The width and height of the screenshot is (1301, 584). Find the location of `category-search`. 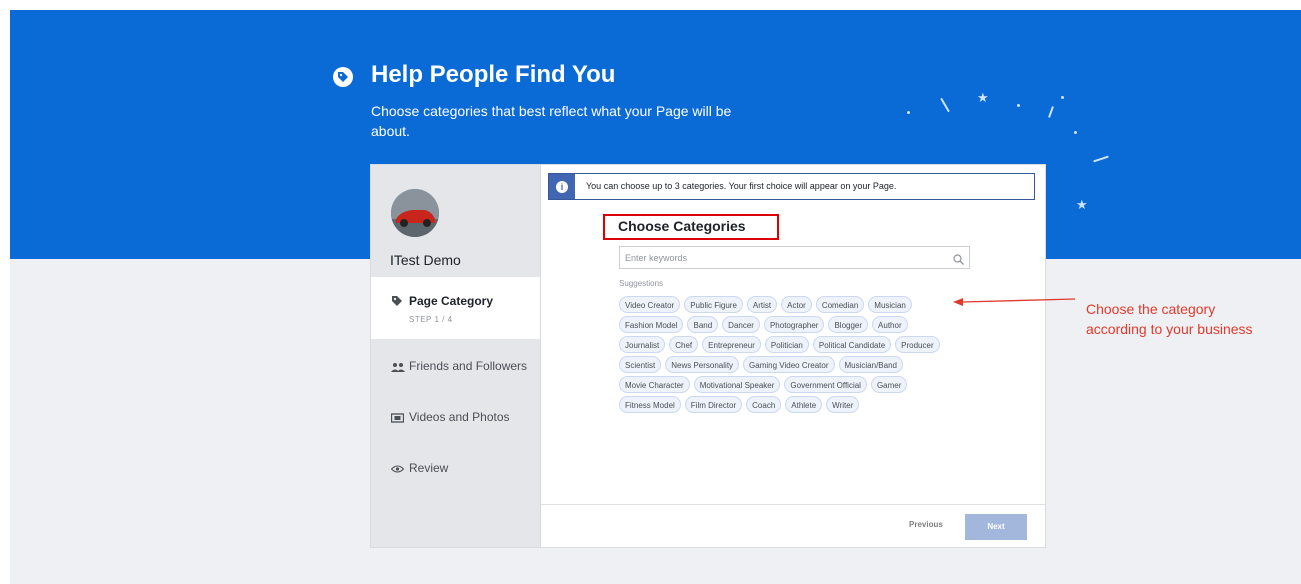

category-search is located at coordinates (794, 257).